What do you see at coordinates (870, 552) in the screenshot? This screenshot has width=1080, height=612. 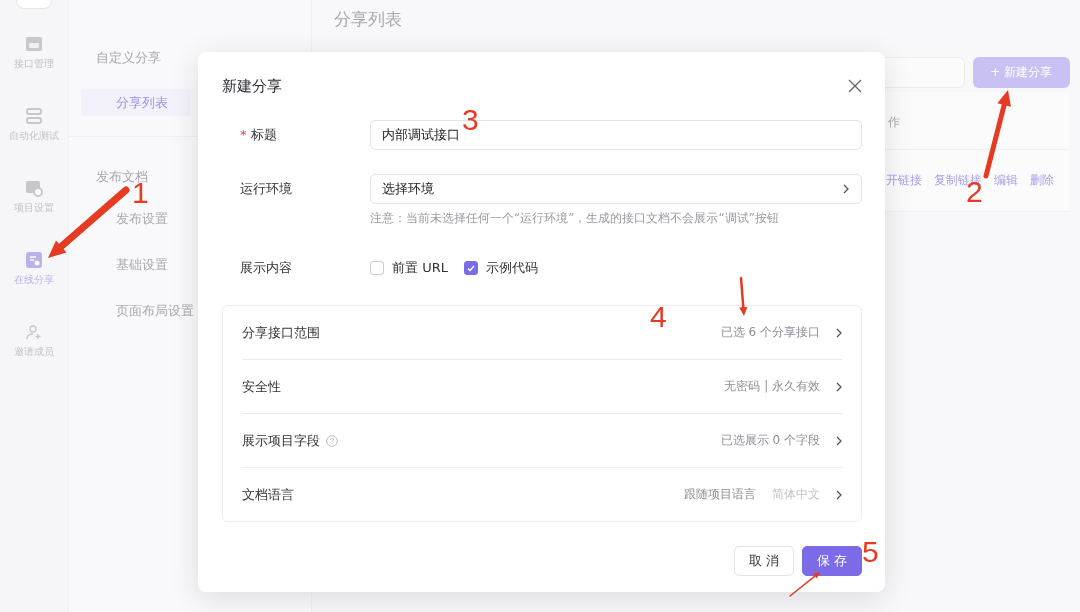 I see `annotation-number: 5` at bounding box center [870, 552].